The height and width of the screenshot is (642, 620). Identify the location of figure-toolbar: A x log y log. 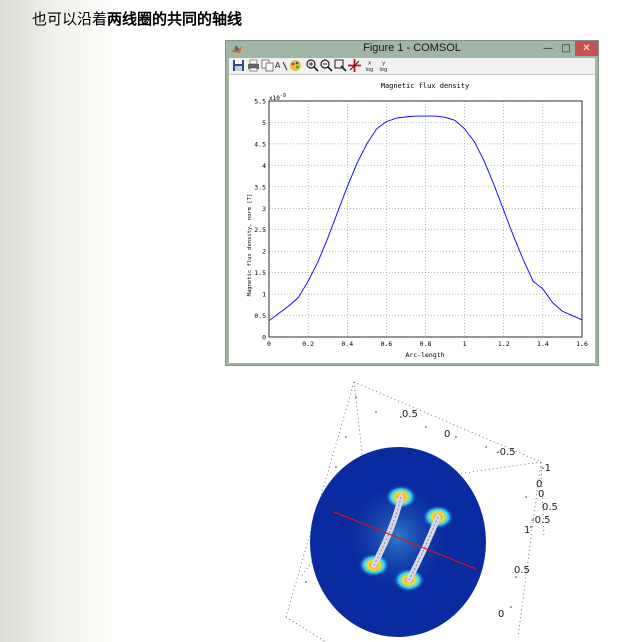
(412, 66).